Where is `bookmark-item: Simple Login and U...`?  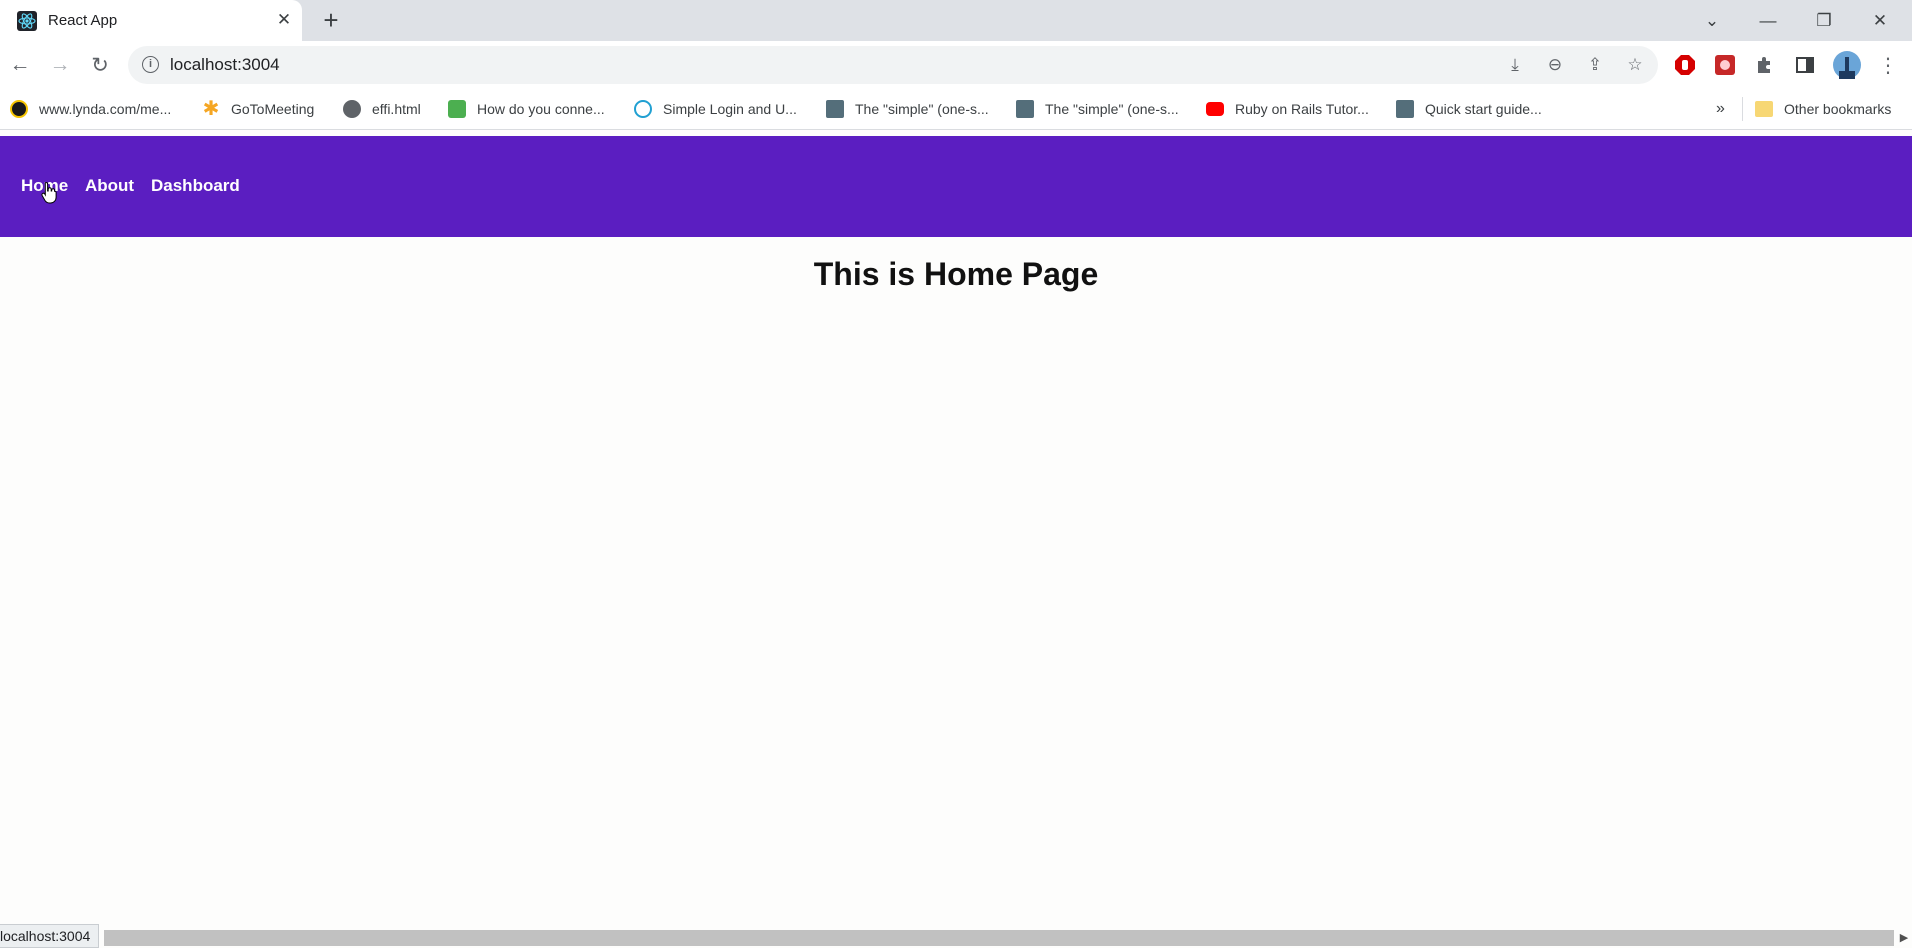 bookmark-item: Simple Login and U... is located at coordinates (715, 109).